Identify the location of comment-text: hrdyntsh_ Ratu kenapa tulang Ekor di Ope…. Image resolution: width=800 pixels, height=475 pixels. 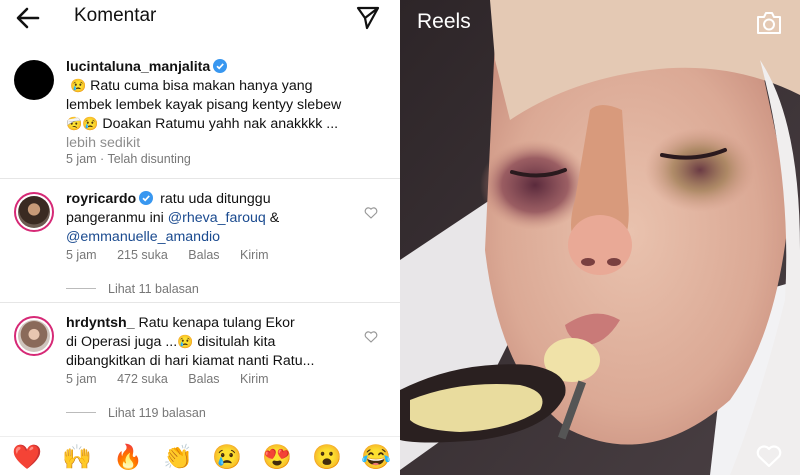
(216, 342).